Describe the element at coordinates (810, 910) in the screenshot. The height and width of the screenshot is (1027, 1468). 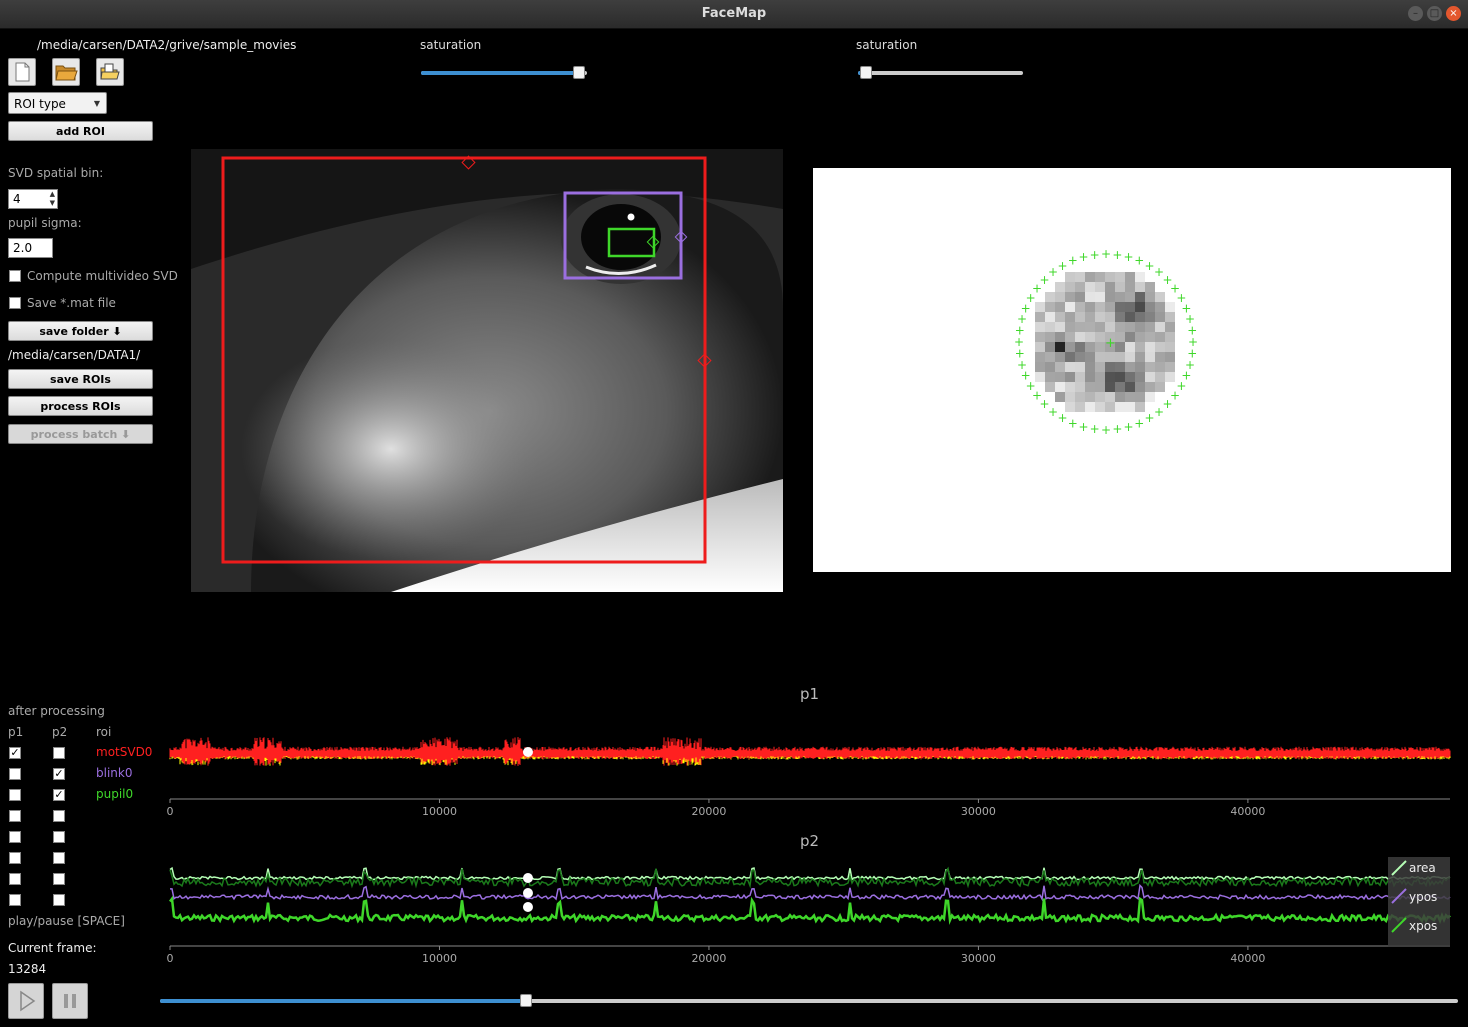
I see `plot-p2: 0 10000 20000 30000 40000` at that location.